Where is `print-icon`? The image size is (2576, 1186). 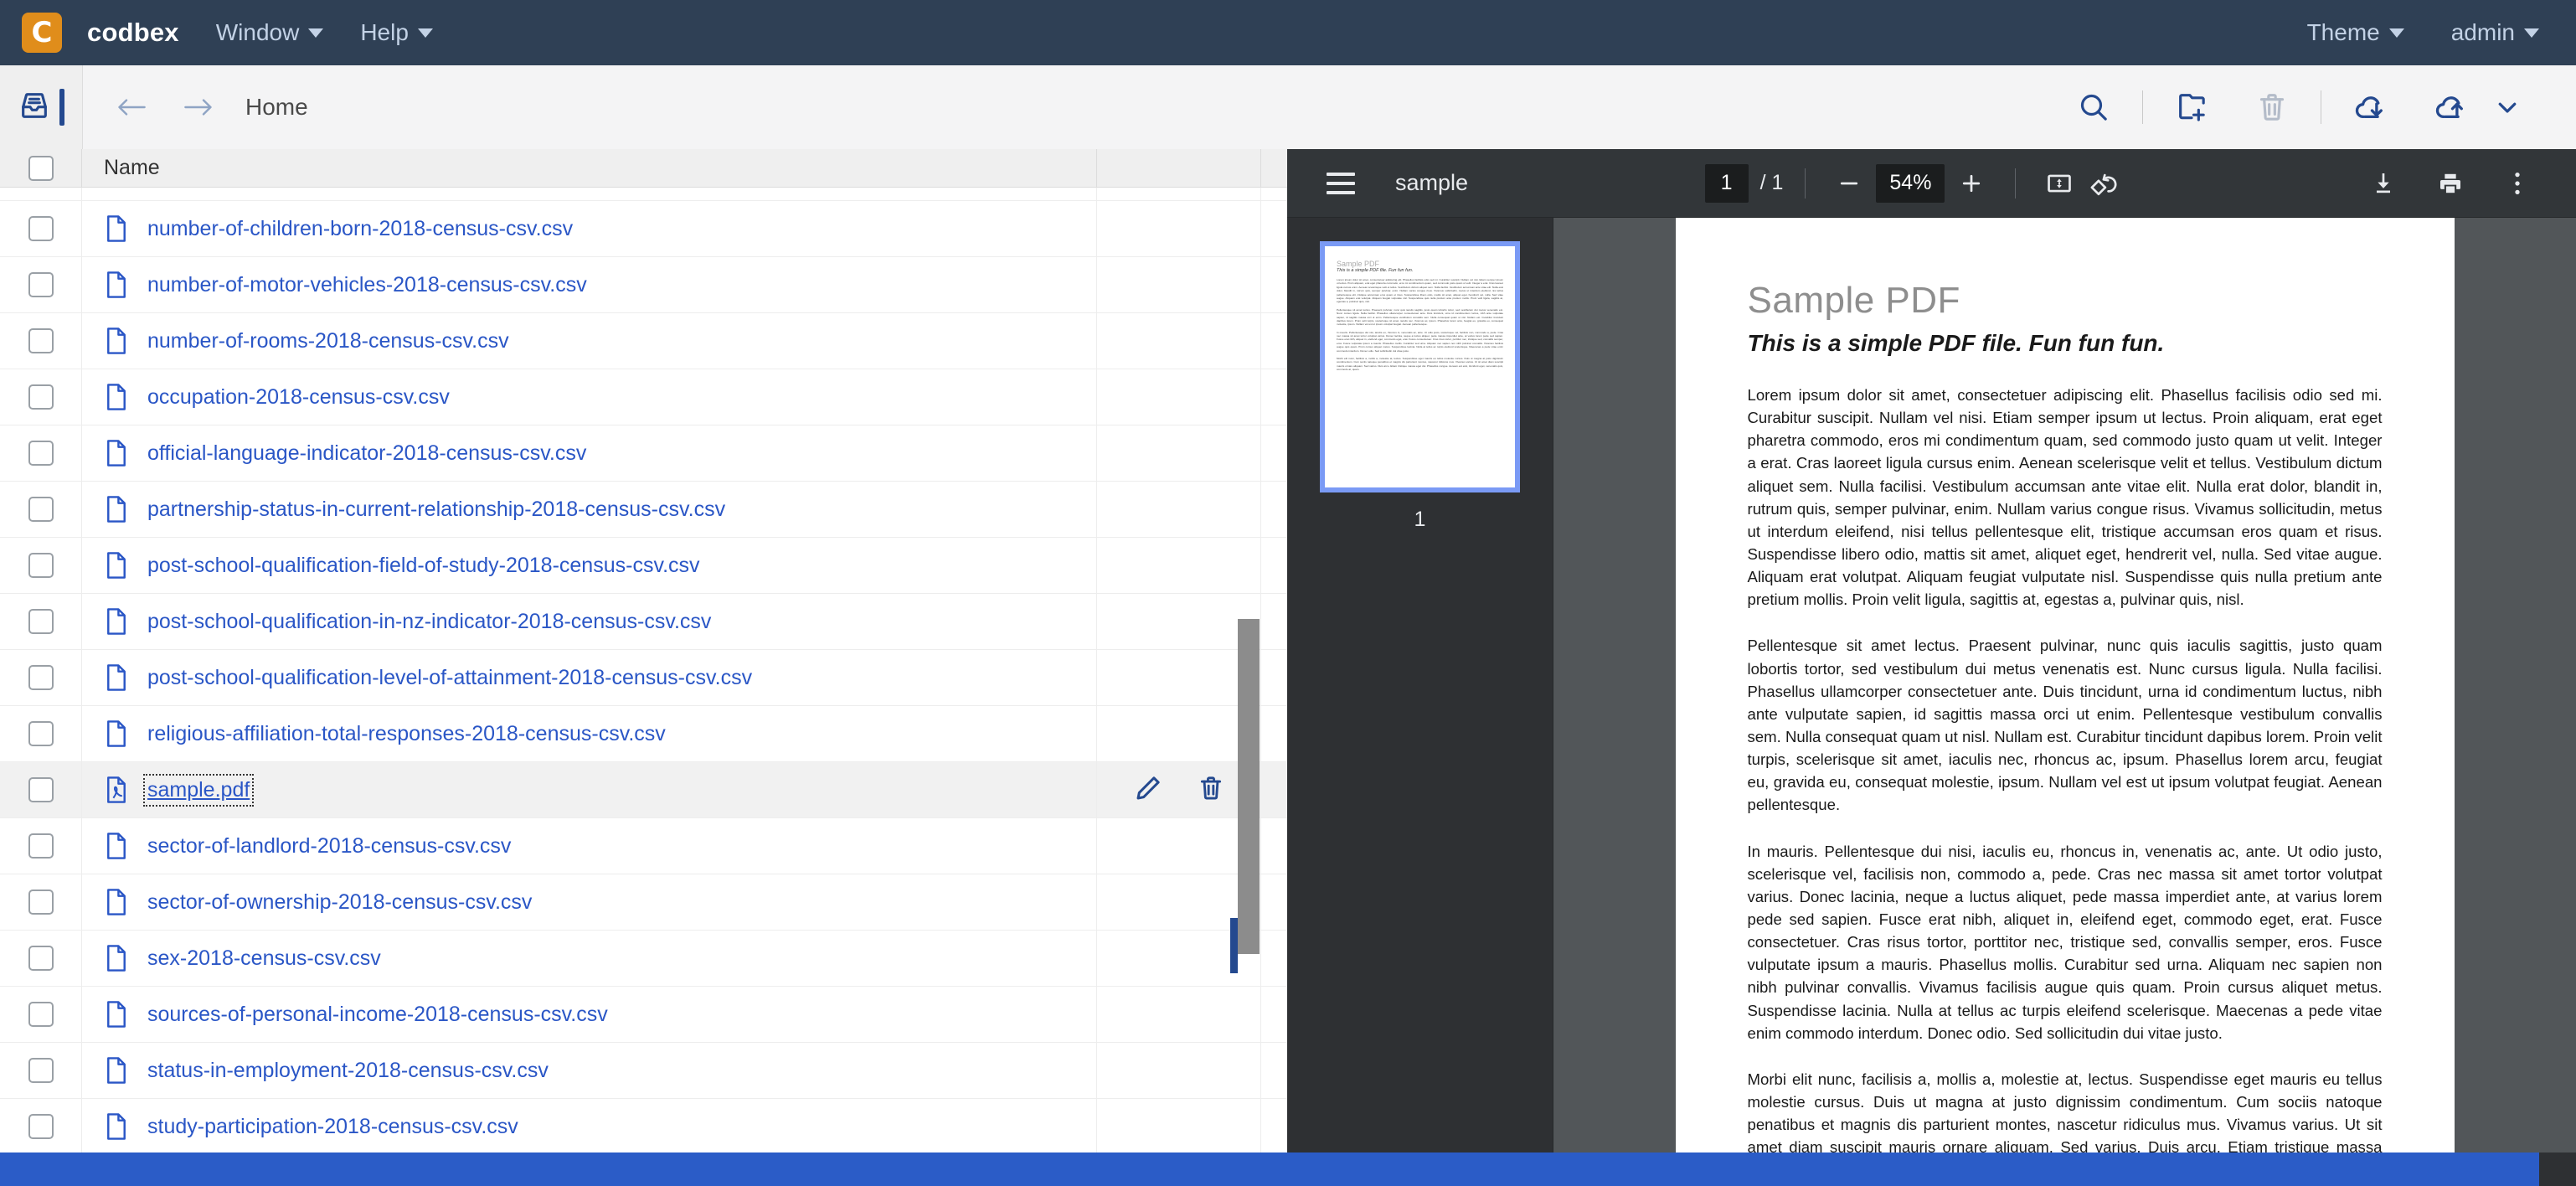 print-icon is located at coordinates (2450, 183).